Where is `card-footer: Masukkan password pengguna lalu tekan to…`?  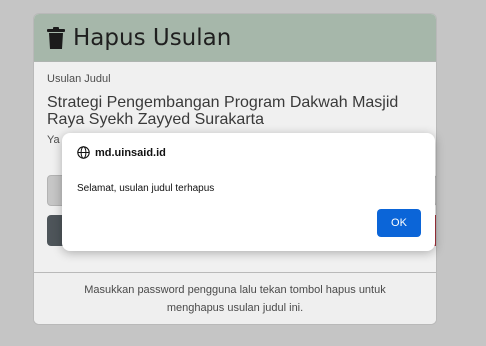 card-footer: Masukkan password pengguna lalu tekan to… is located at coordinates (235, 298).